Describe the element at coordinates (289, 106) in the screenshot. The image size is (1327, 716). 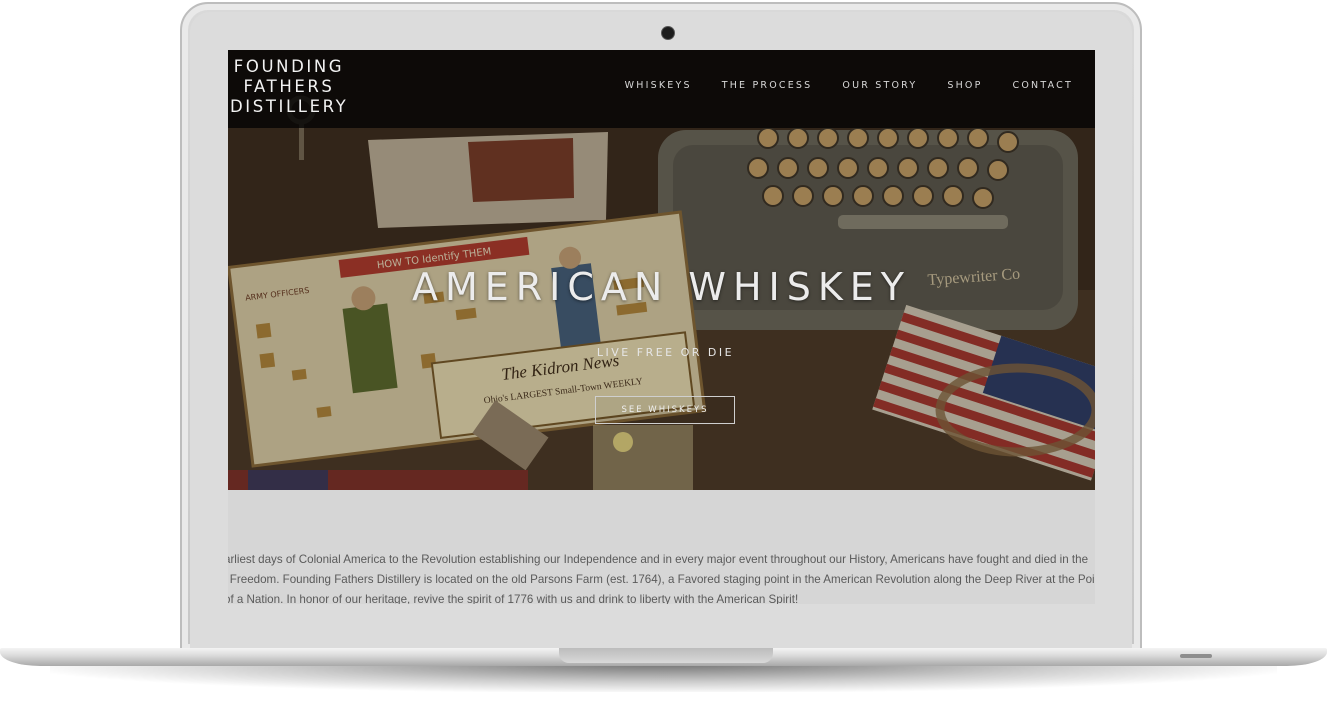
I see `logo-line-3: DISTILLERY` at that location.